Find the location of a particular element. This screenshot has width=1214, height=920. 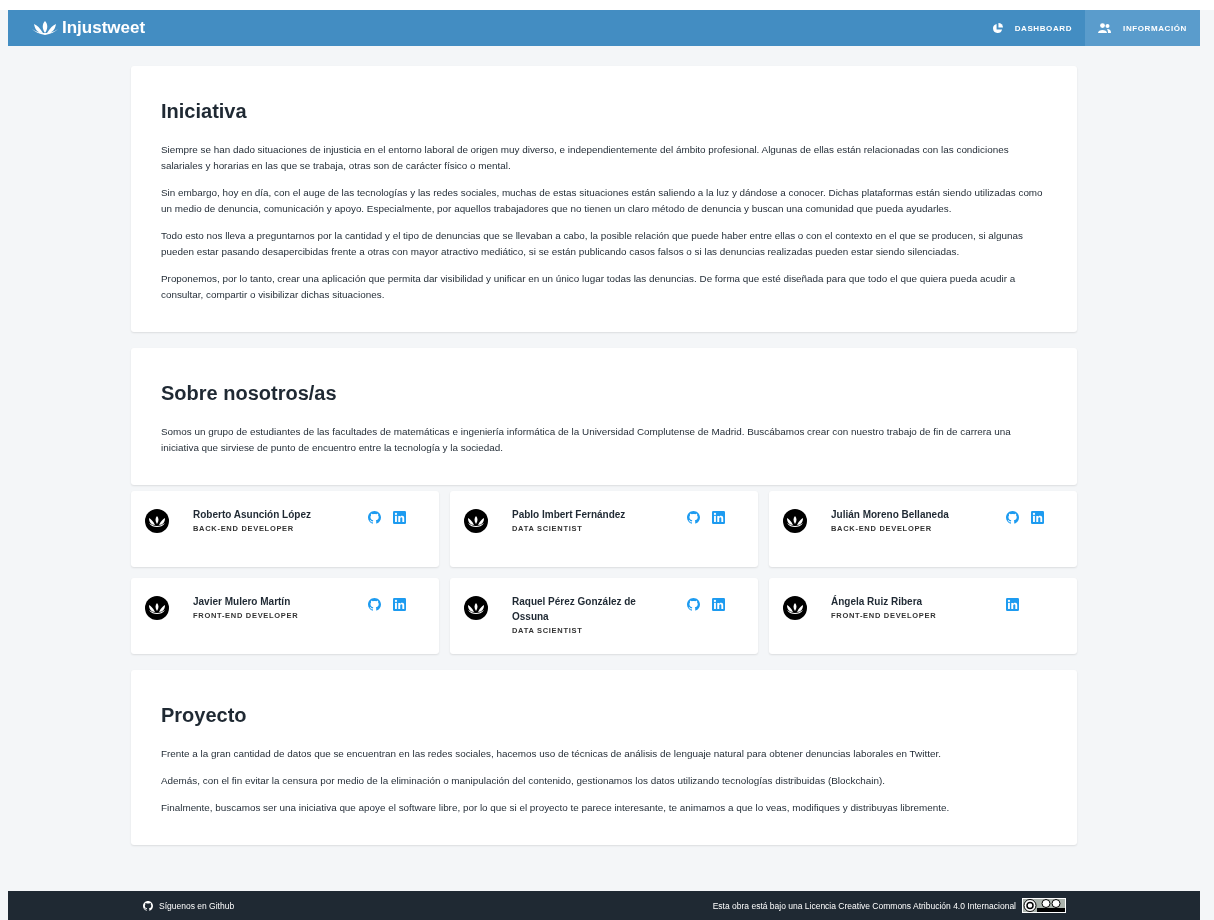

people-icon is located at coordinates (1105, 28).